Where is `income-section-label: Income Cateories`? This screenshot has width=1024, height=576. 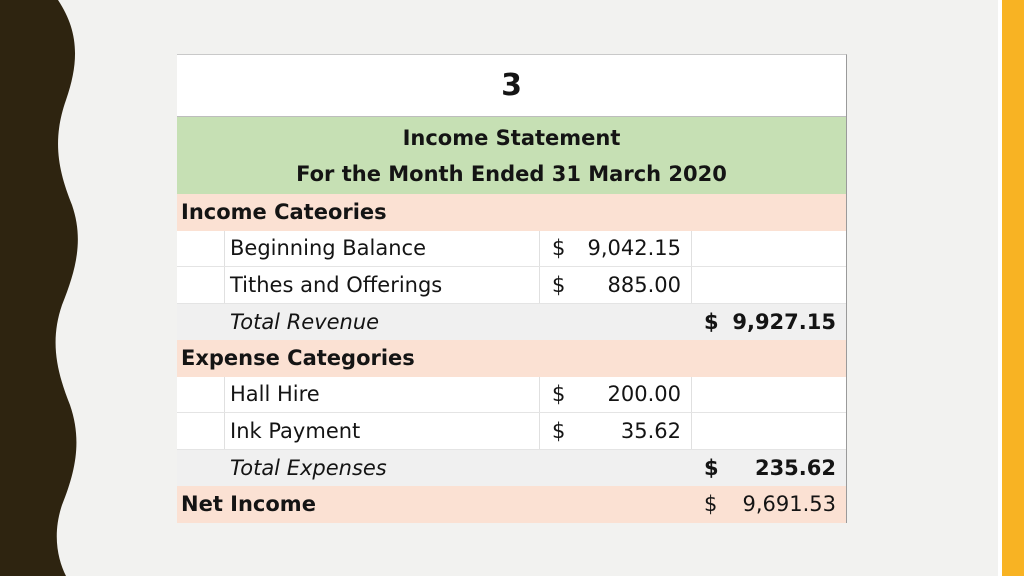
income-section-label: Income Cateories is located at coordinates (511, 212).